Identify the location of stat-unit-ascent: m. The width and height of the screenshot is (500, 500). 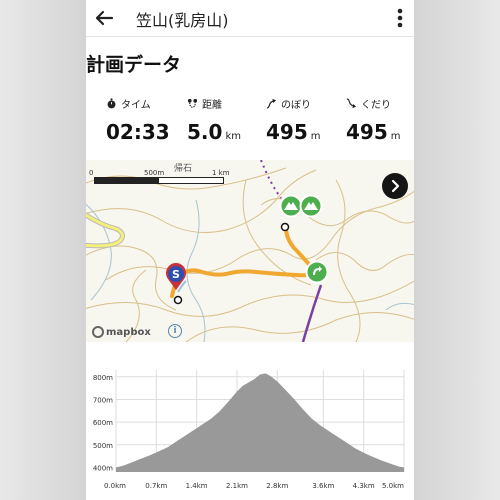
(315, 136).